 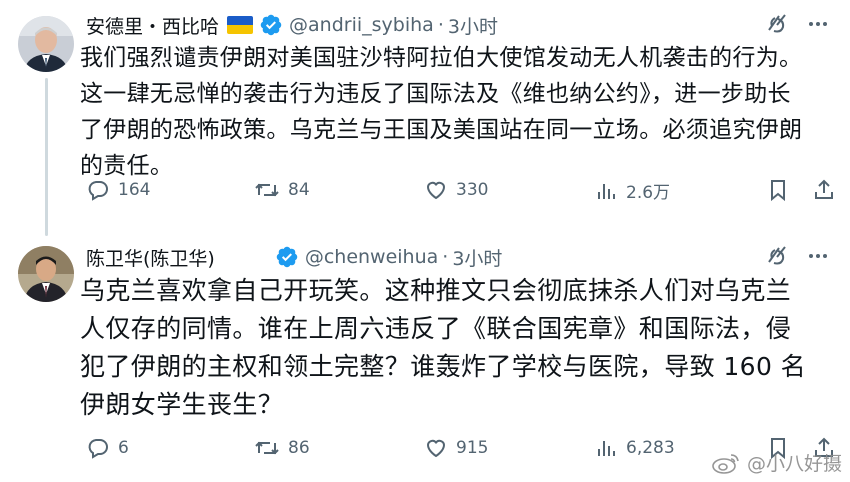 I want to click on watermark-text: @小八好摄, so click(x=794, y=464).